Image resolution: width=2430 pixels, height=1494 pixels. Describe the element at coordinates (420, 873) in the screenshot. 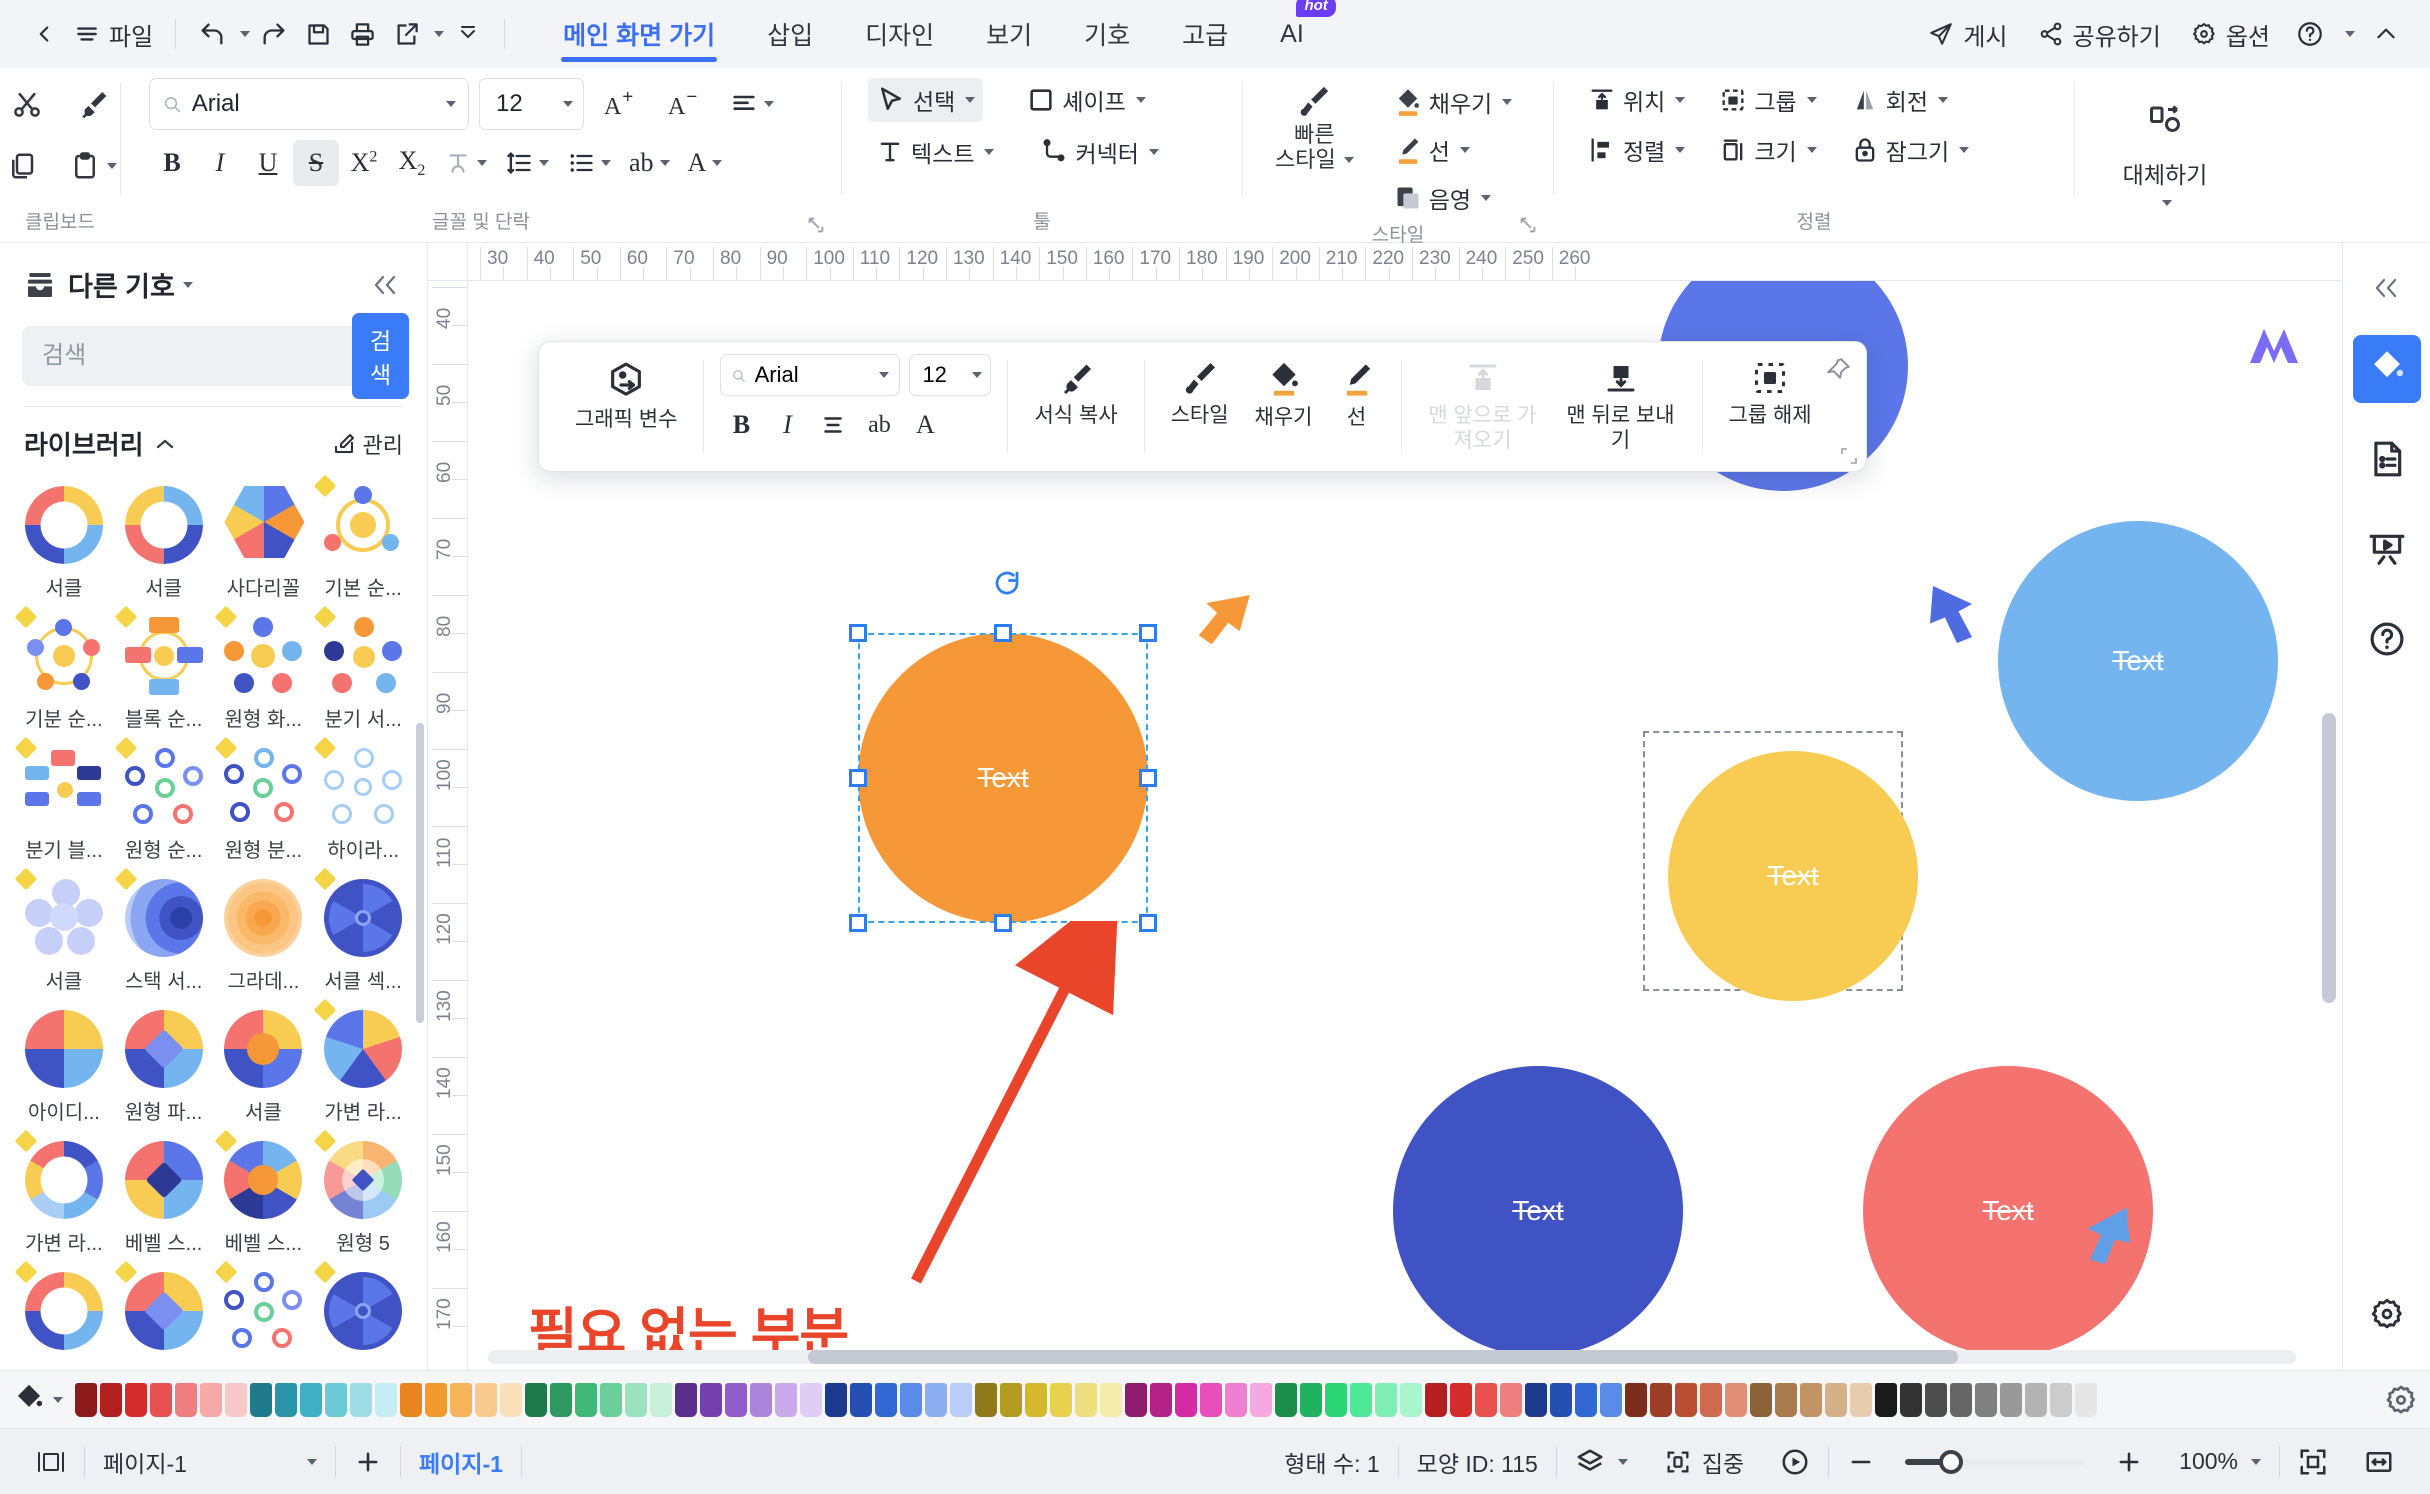

I see `library-scrollbar` at that location.